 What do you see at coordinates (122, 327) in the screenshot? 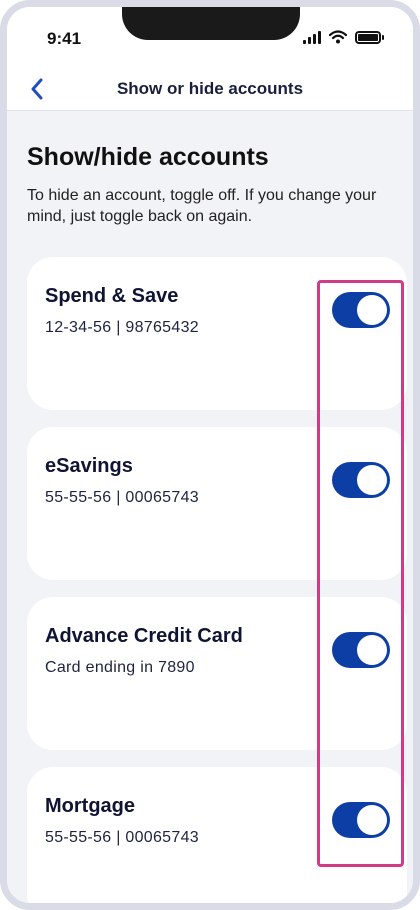
I see `account-detail: 12-34-56 | 98765432` at bounding box center [122, 327].